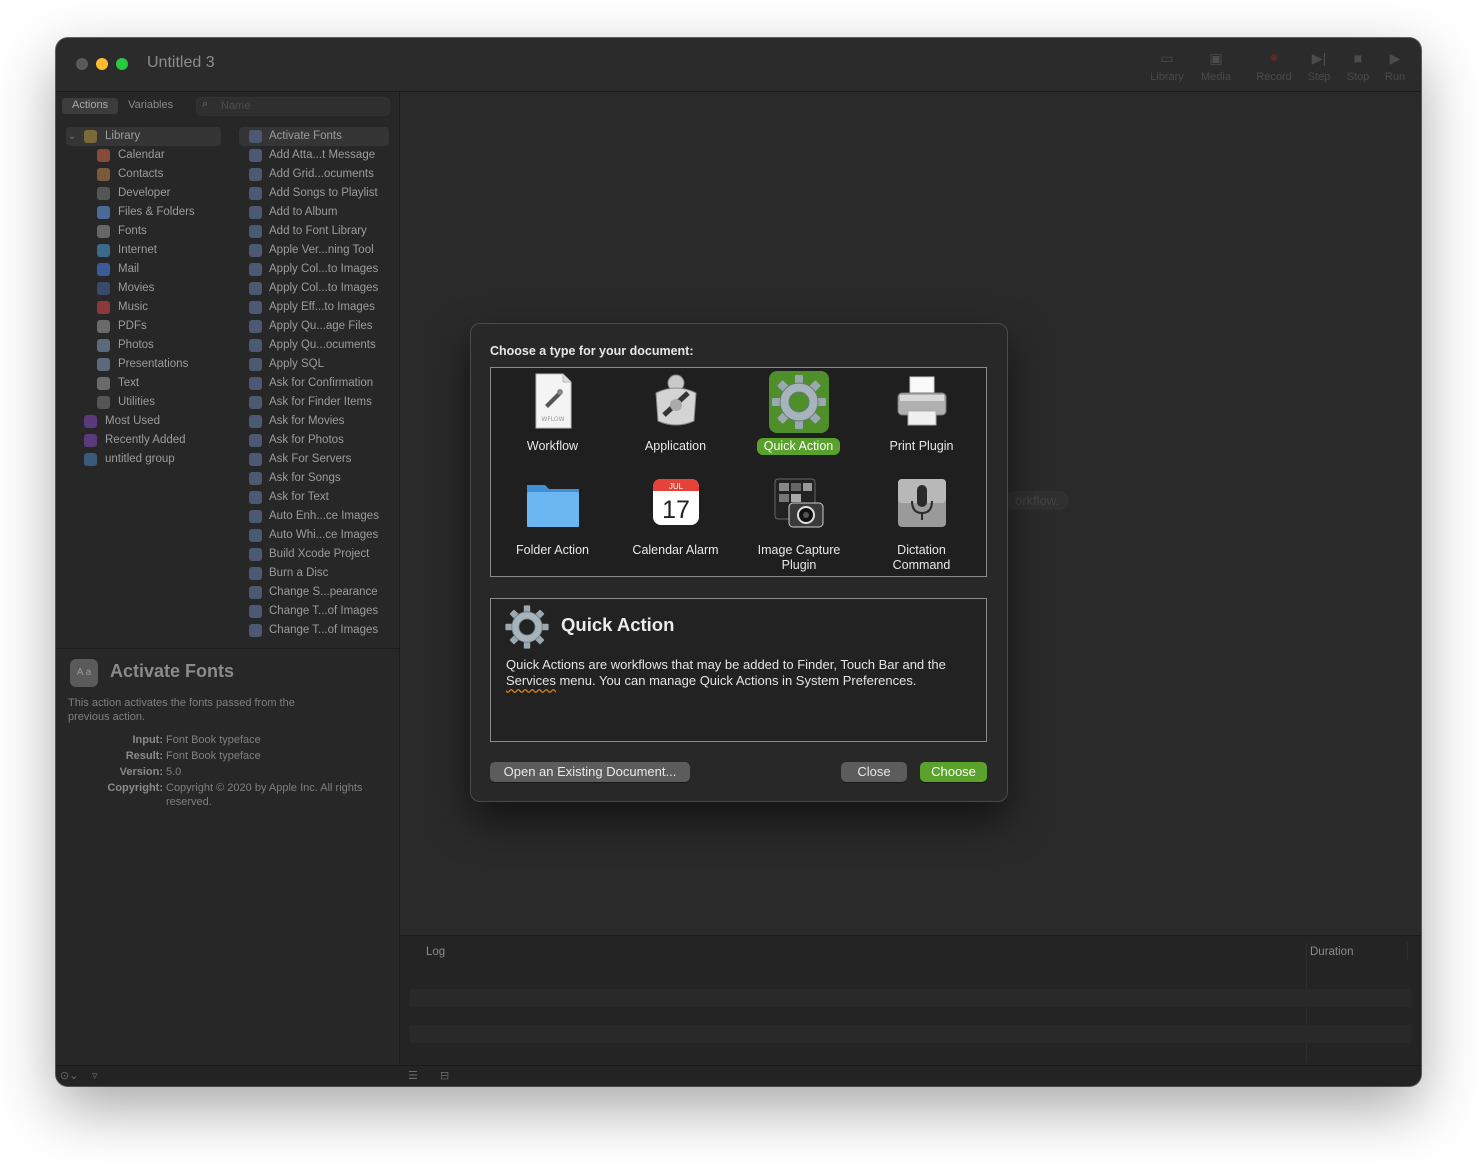 Image resolution: width=1477 pixels, height=1161 pixels. I want to click on split-view-icon: ⊟, so click(444, 1075).